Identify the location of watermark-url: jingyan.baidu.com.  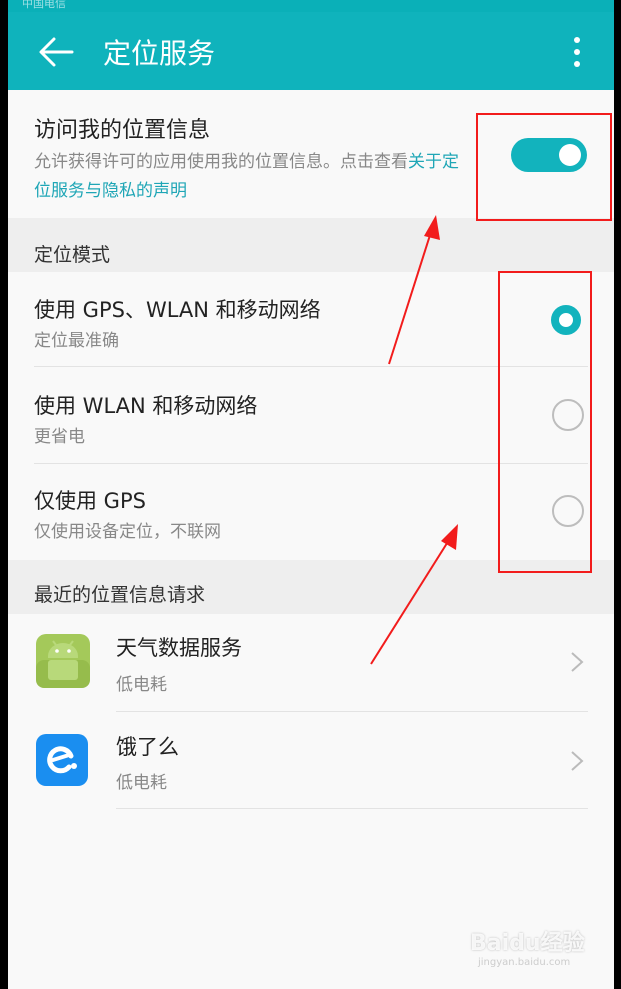
(524, 962).